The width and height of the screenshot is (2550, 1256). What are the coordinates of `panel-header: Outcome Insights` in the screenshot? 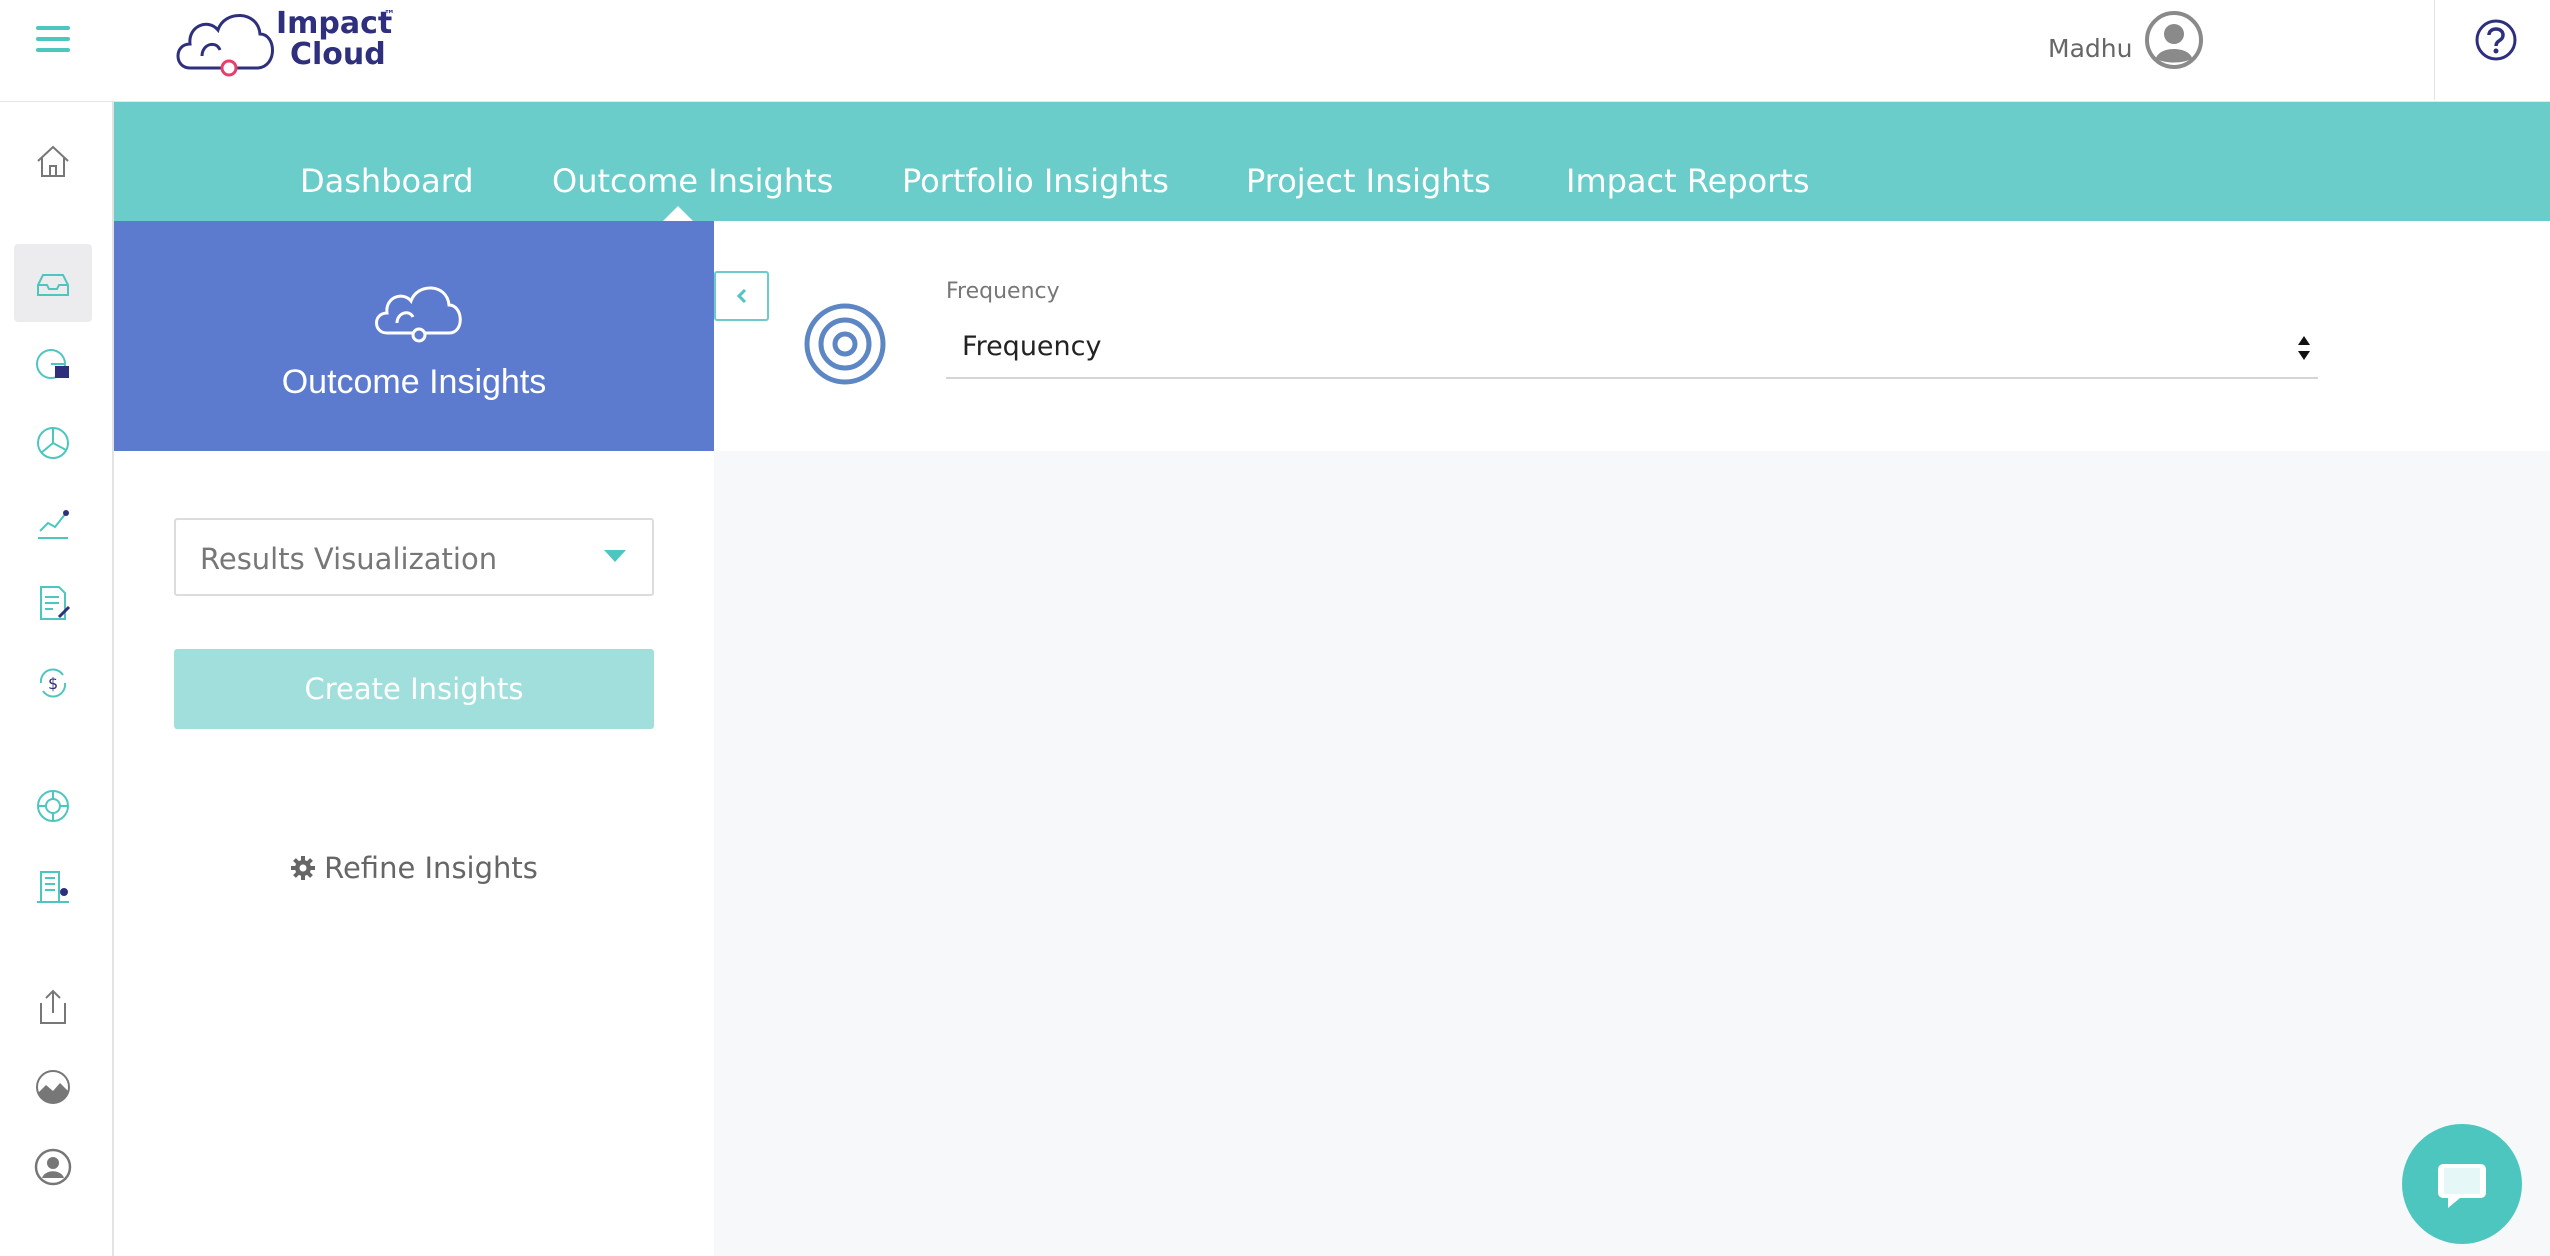 It's located at (414, 336).